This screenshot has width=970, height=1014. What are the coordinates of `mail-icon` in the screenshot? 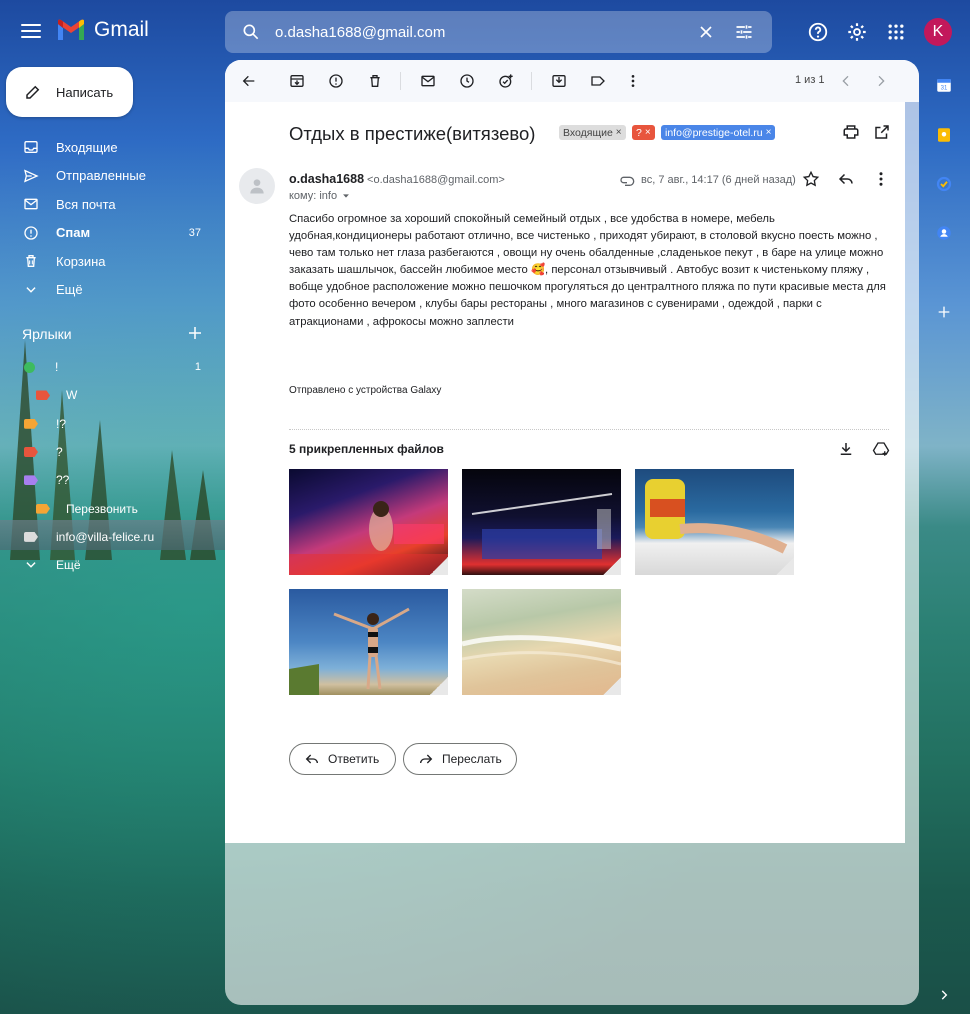 It's located at (31, 204).